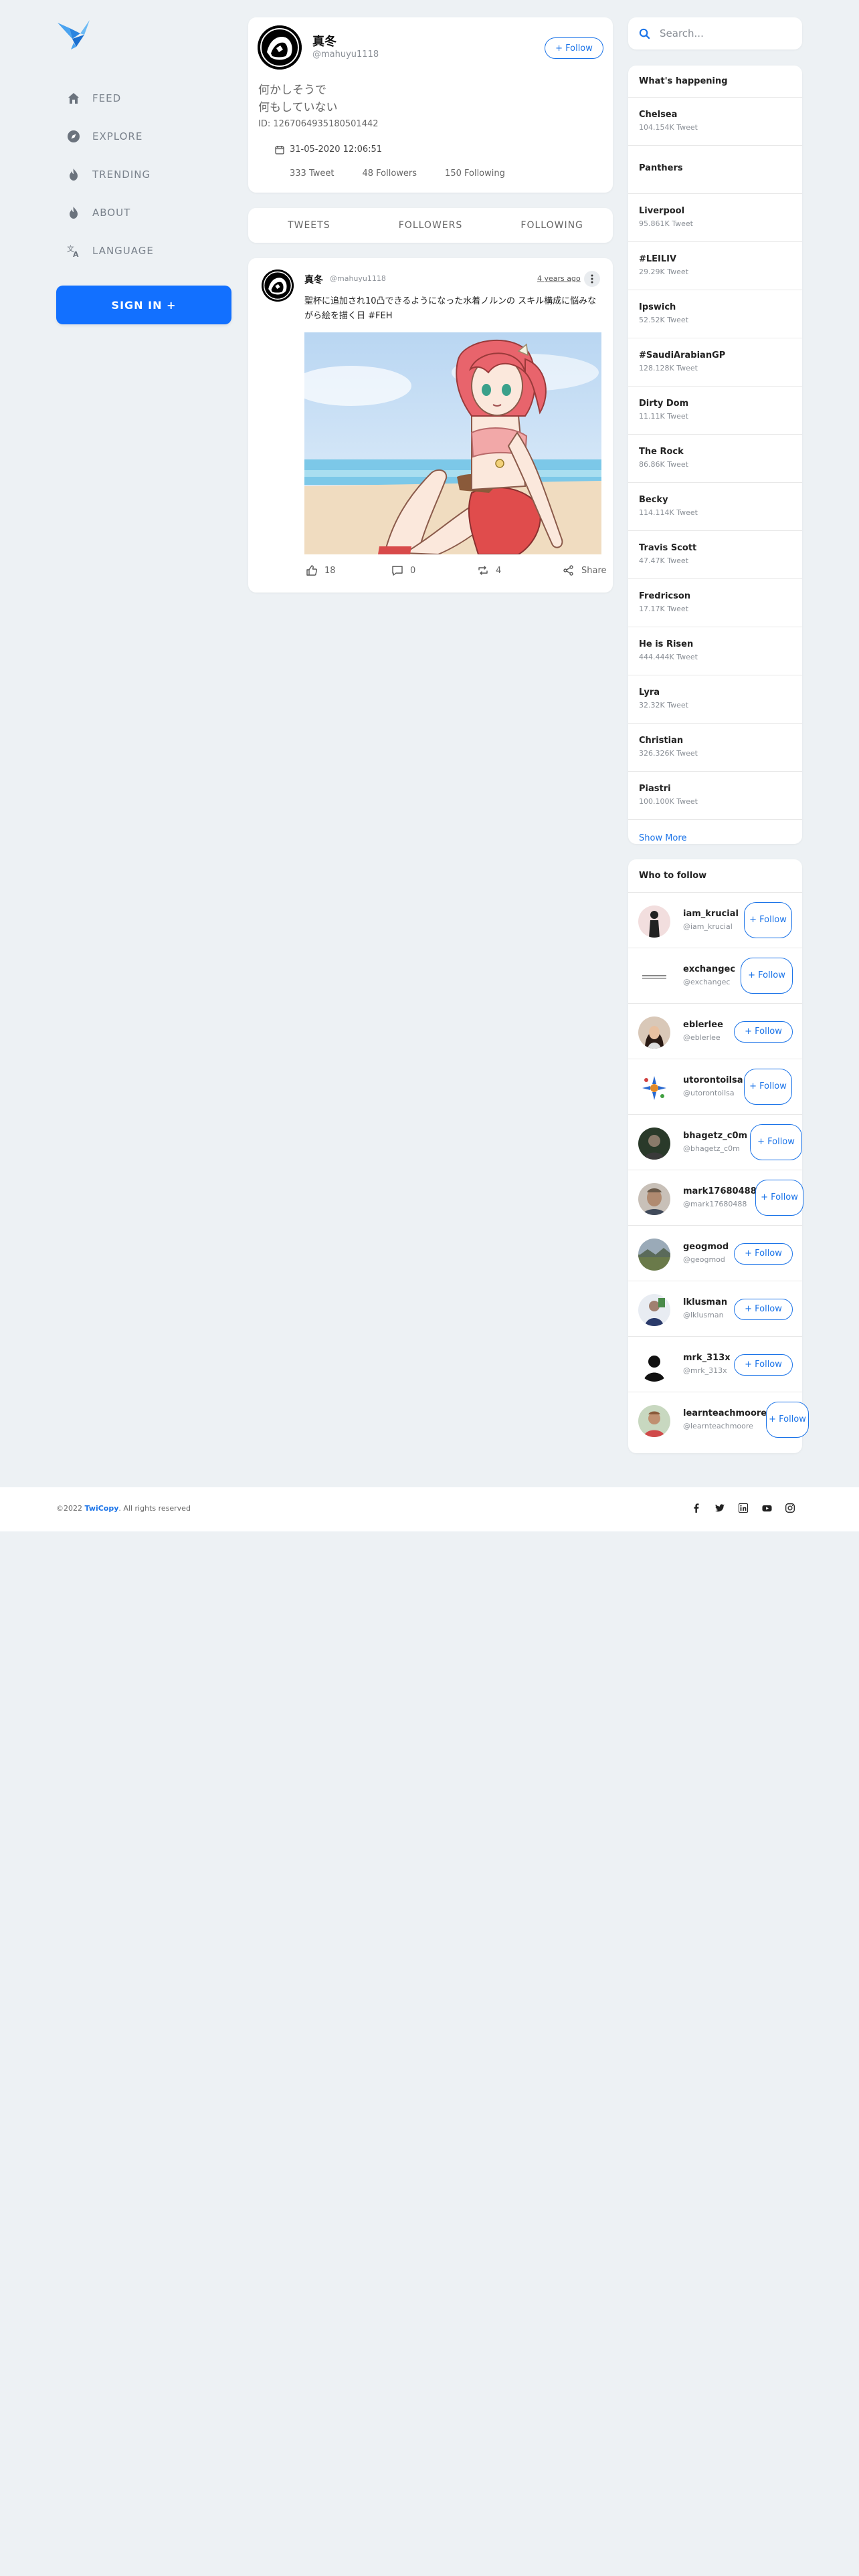  Describe the element at coordinates (715, 362) in the screenshot. I see `trend-item: #SaudiArabianGP 128.128K Tweet` at that location.